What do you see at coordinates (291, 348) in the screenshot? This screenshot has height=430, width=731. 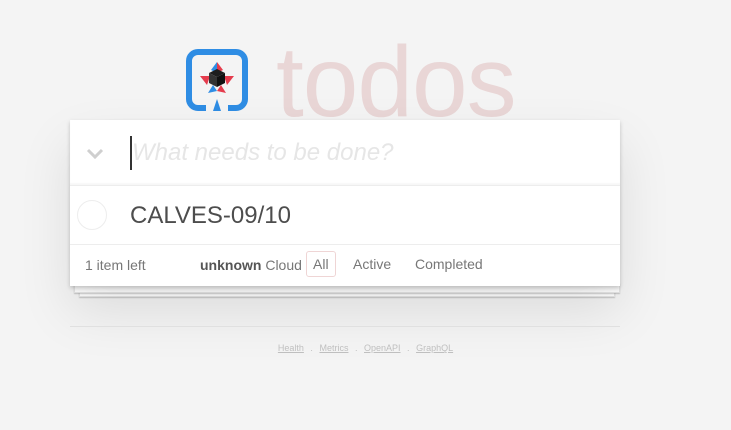 I see `link-health: Health` at bounding box center [291, 348].